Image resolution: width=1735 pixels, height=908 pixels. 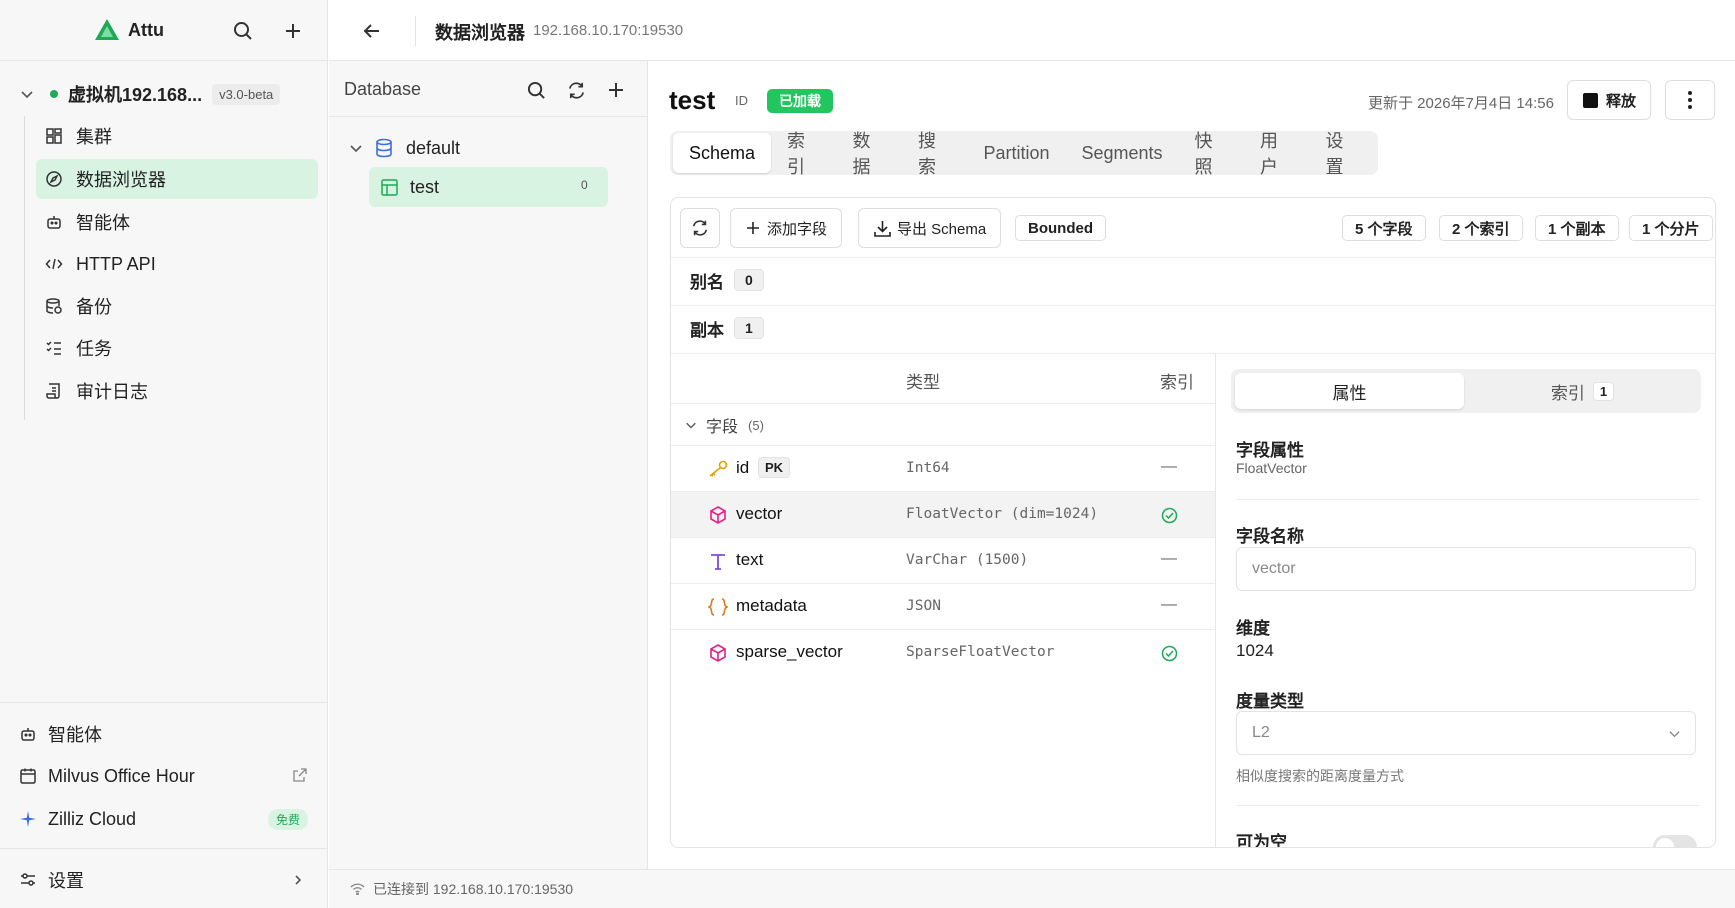 What do you see at coordinates (923, 606) in the screenshot?
I see `field-type: JSON` at bounding box center [923, 606].